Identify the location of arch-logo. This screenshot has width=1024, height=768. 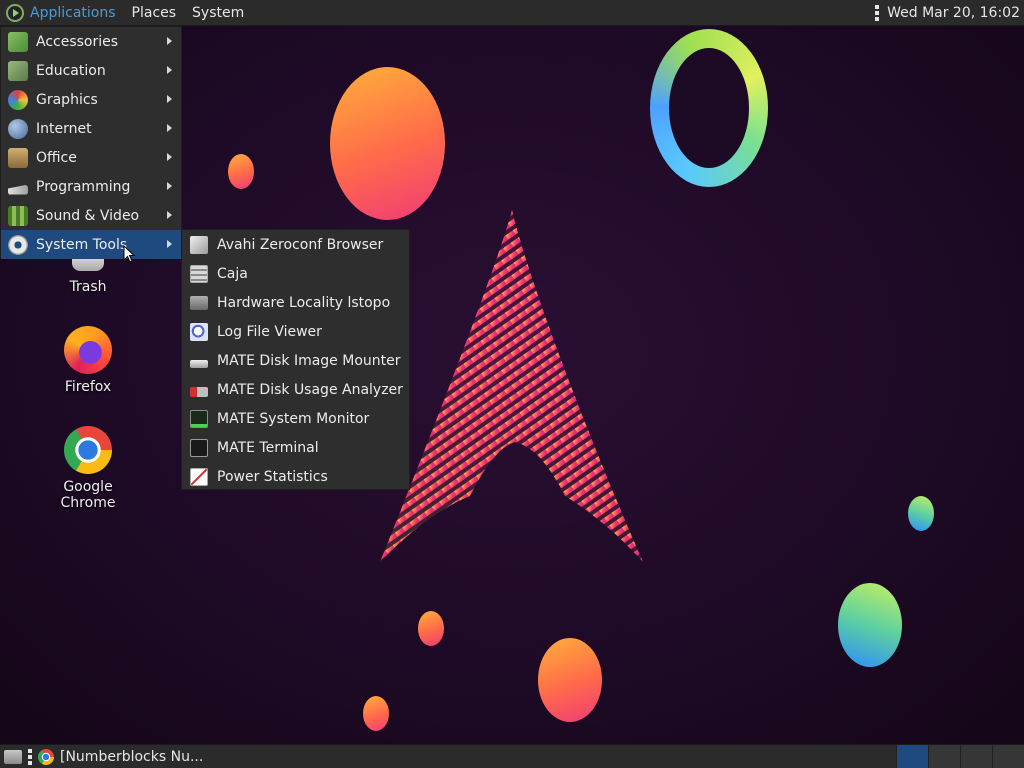
(511, 386).